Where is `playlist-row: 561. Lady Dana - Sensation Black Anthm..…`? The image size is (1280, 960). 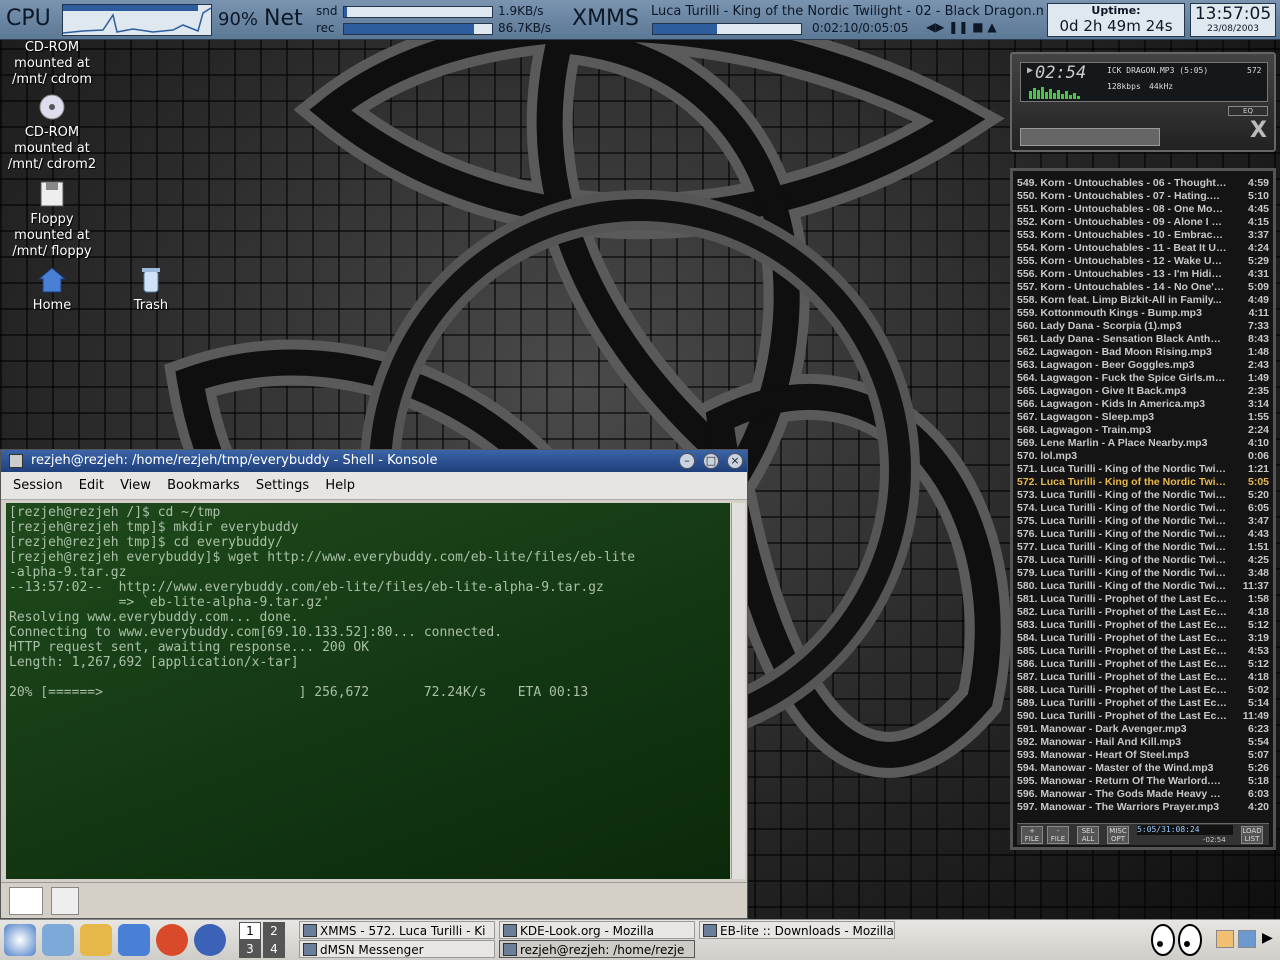
playlist-row: 561. Lady Dana - Sensation Black Anthm..… is located at coordinates (1143, 339).